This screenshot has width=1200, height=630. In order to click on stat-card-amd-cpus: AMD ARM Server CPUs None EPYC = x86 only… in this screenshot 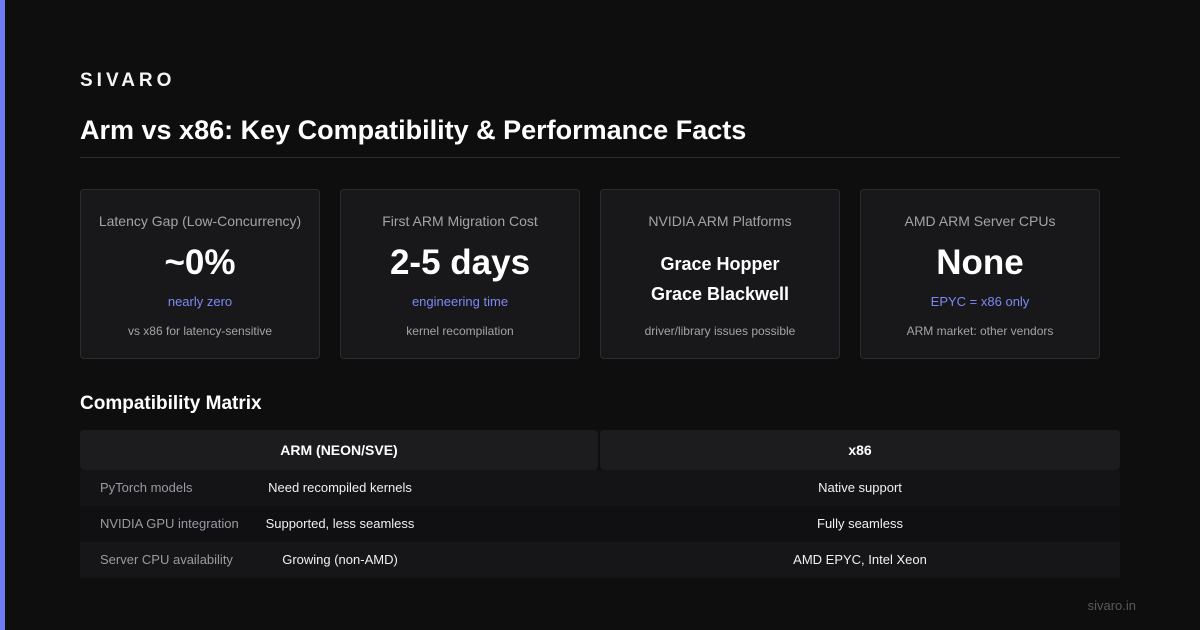, I will do `click(980, 274)`.